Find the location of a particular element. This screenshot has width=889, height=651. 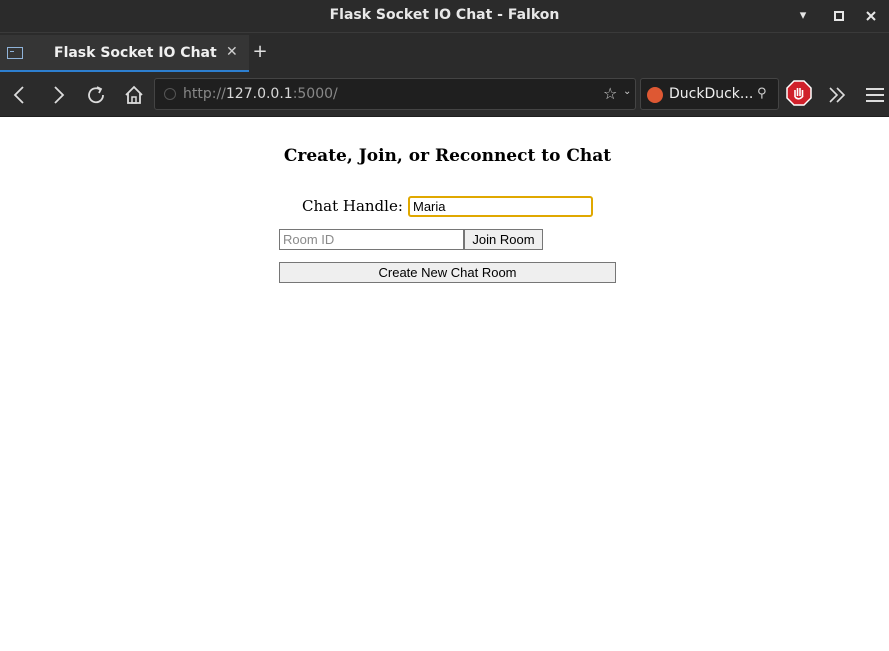

create-chat-room-button: Create New Chat Room is located at coordinates (447, 272).